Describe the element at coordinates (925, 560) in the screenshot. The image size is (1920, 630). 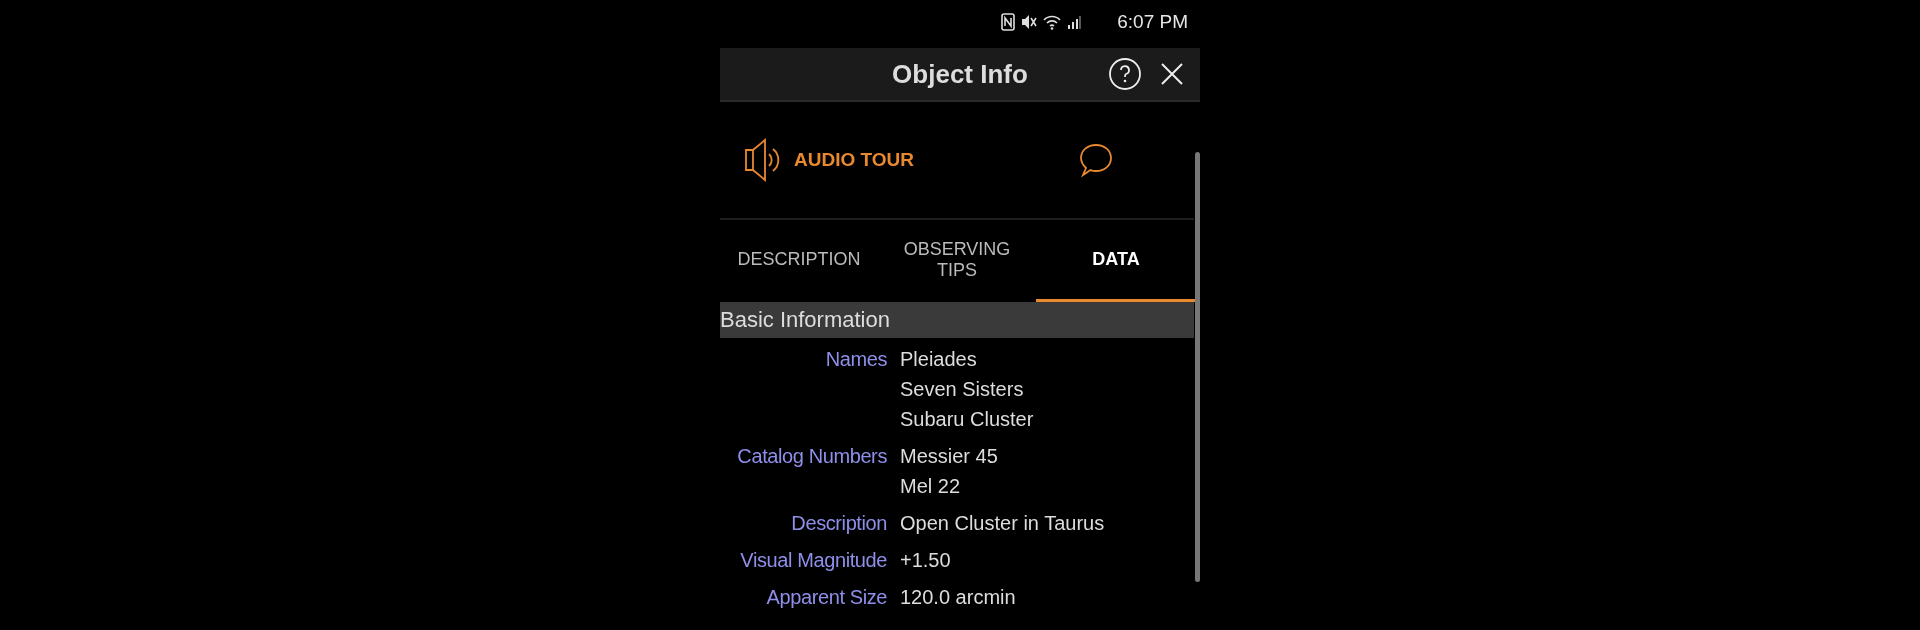
I see `field-value: +1.50` at that location.